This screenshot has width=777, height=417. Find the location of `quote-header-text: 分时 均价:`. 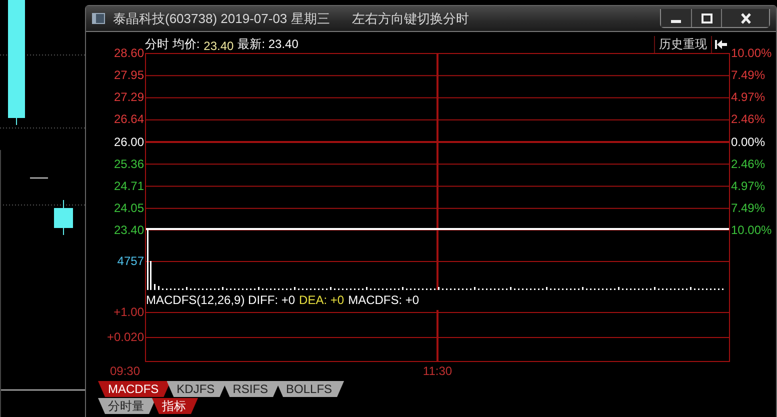

quote-header-text: 分时 均价: is located at coordinates (172, 44).